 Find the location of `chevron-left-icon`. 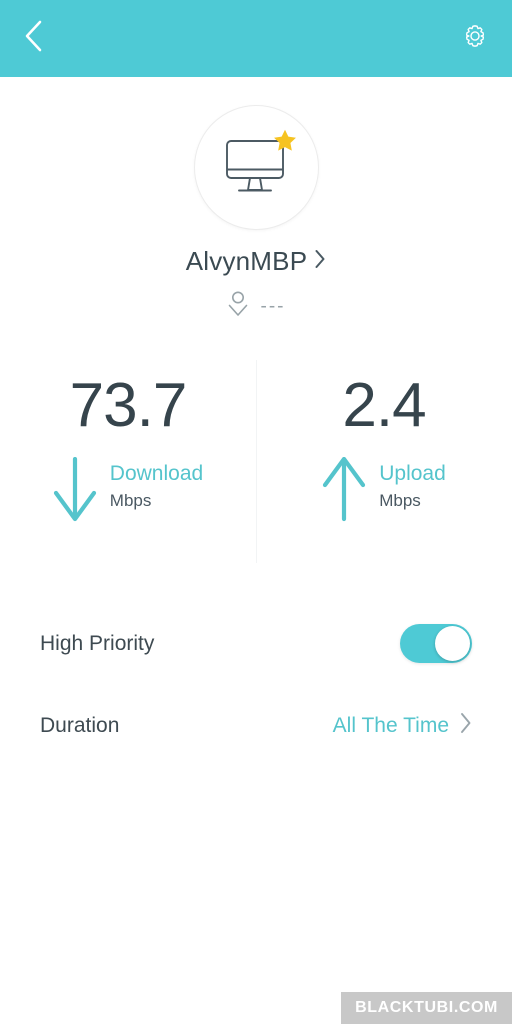

chevron-left-icon is located at coordinates (33, 38).